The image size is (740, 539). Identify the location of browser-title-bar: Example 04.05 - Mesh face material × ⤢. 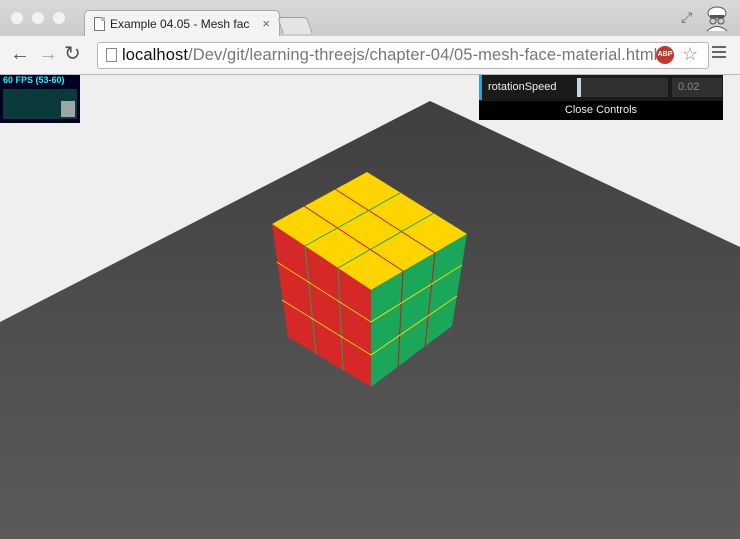
(370, 18).